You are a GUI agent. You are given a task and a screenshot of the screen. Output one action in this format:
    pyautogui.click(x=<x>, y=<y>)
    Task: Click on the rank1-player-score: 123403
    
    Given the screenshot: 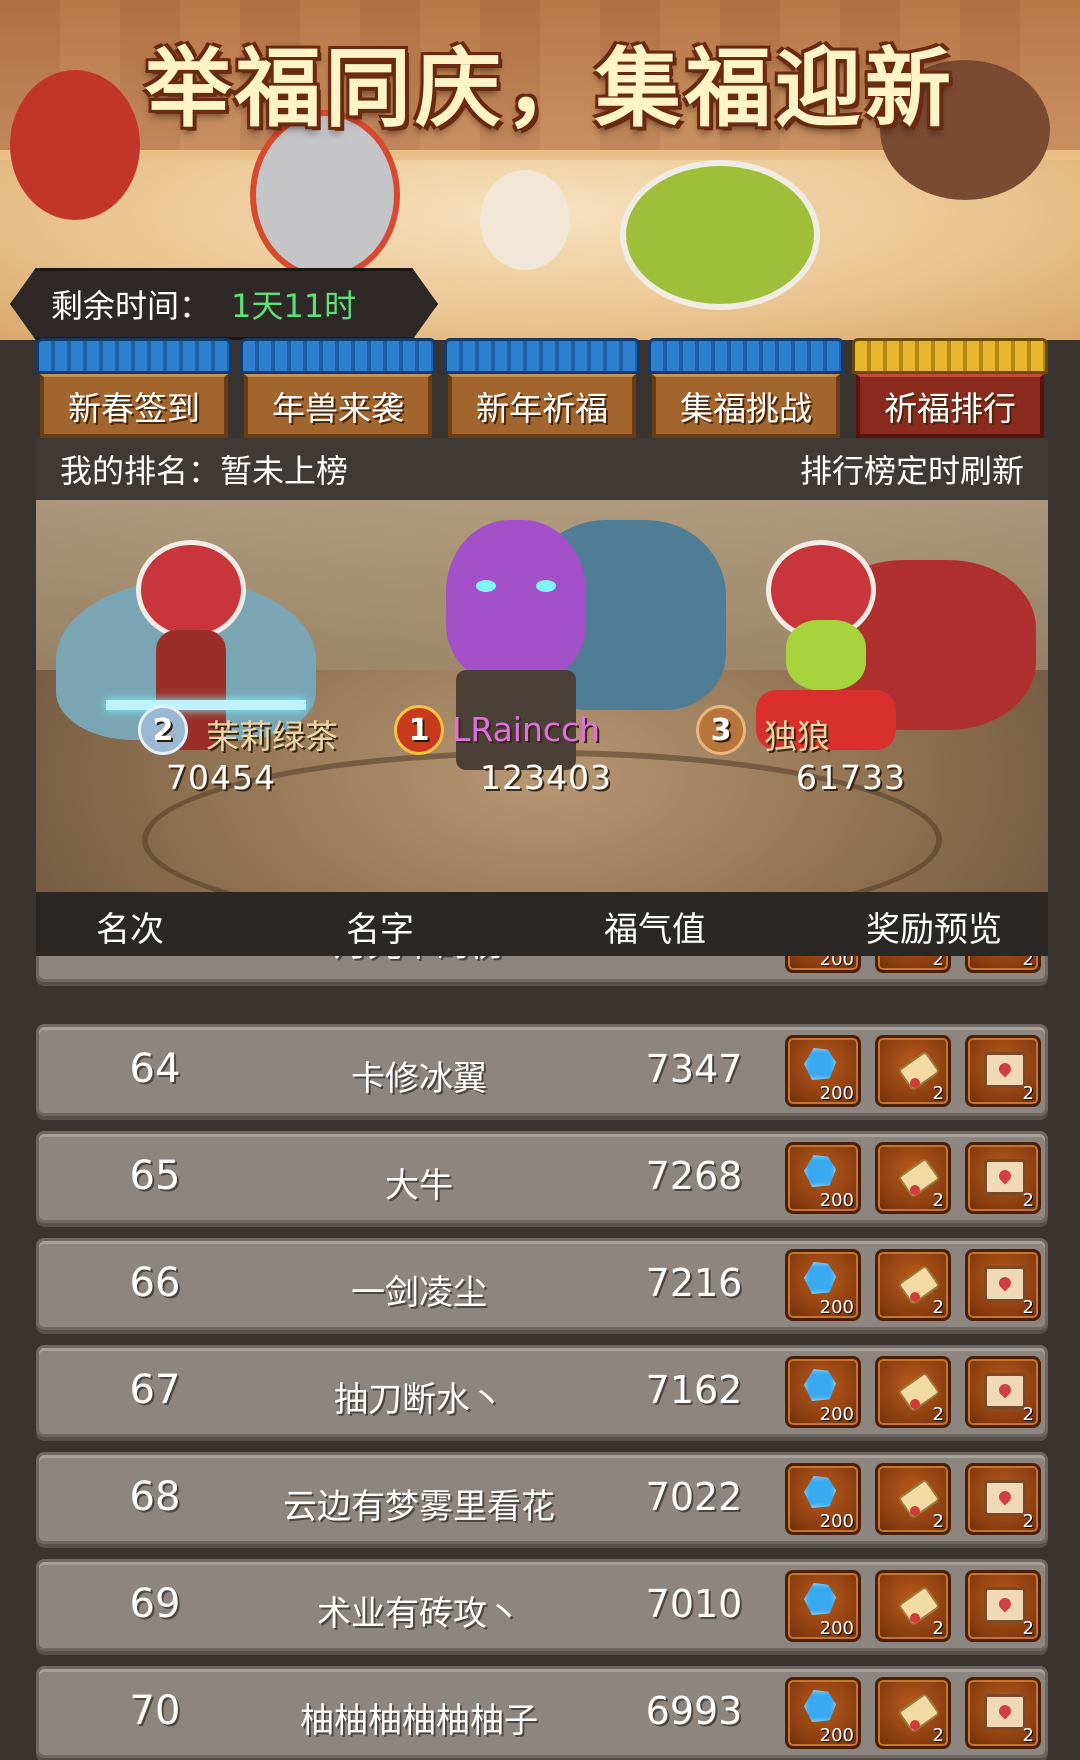 What is the action you would take?
    pyautogui.click(x=546, y=777)
    